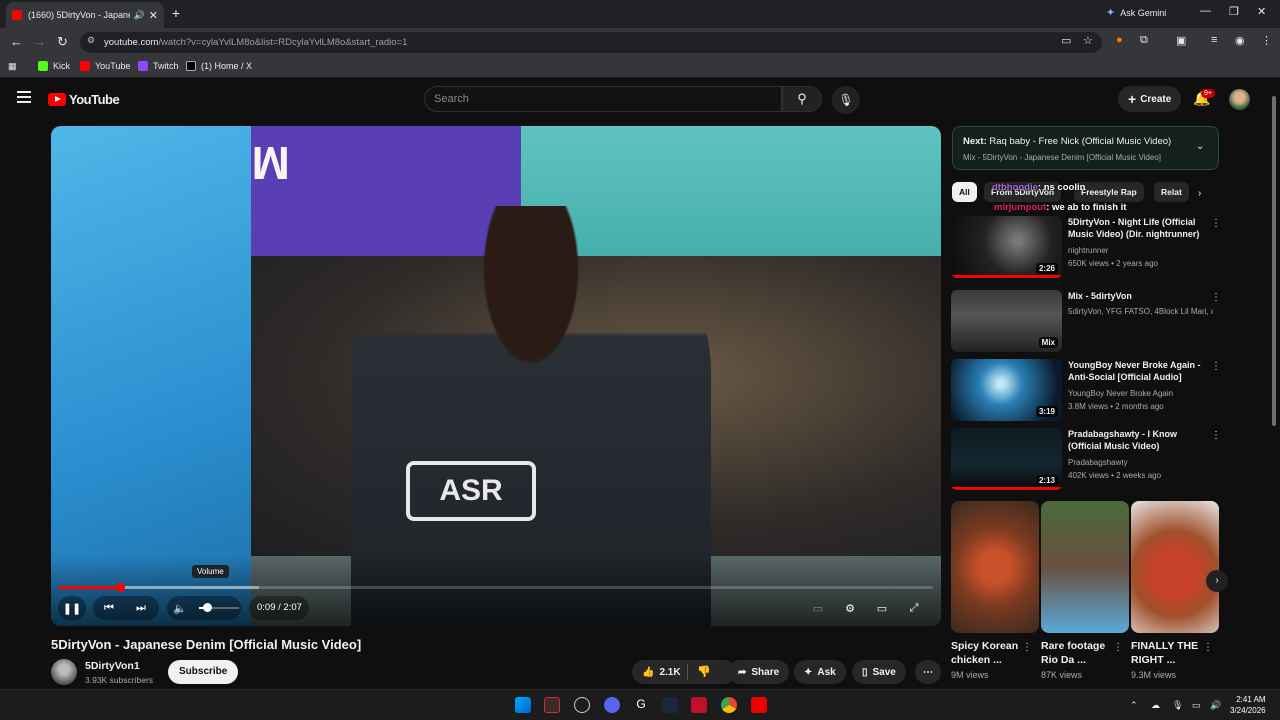  Describe the element at coordinates (1144, 40) in the screenshot. I see `extensions-puzzle-icon: ⧉` at that location.